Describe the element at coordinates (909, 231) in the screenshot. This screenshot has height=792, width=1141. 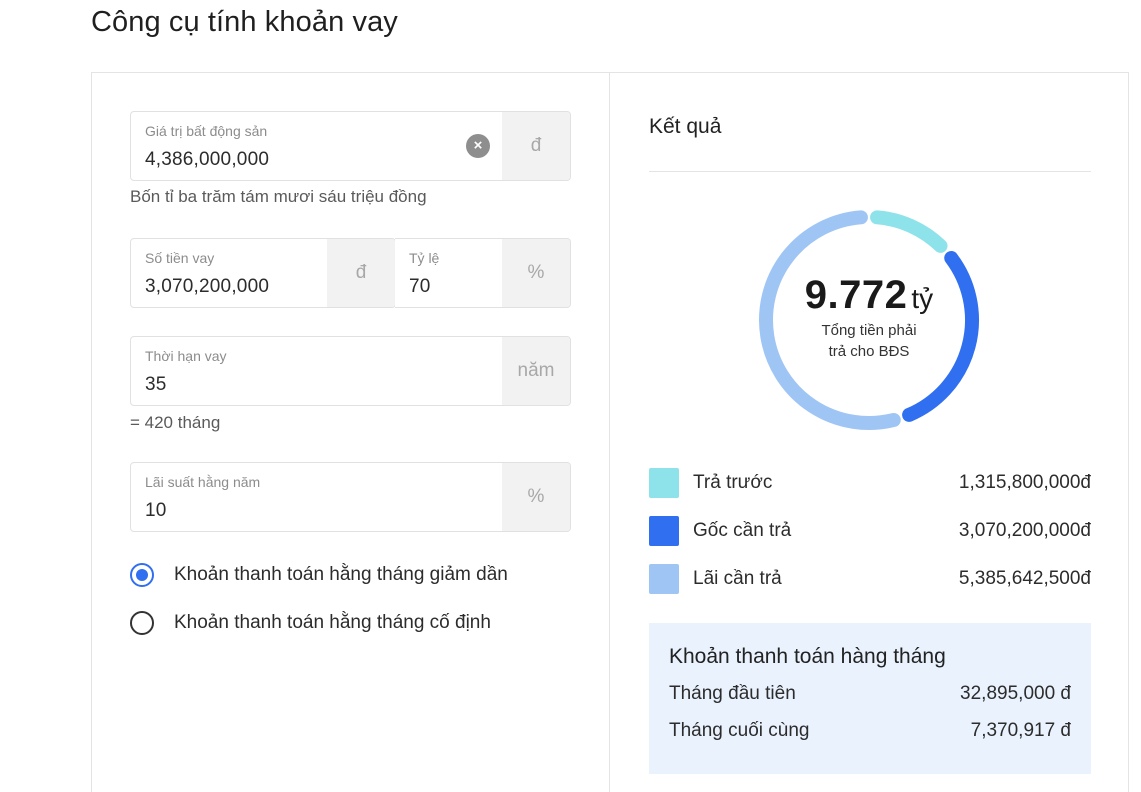
I see `donut-slice-down-payment` at that location.